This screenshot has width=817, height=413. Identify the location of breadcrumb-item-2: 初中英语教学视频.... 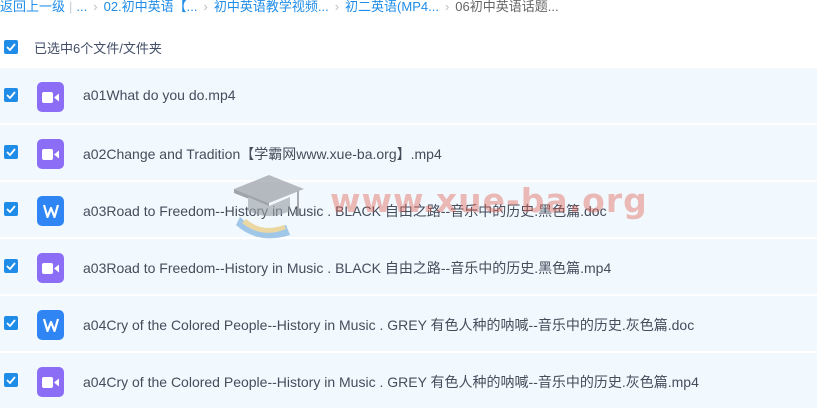
(271, 7).